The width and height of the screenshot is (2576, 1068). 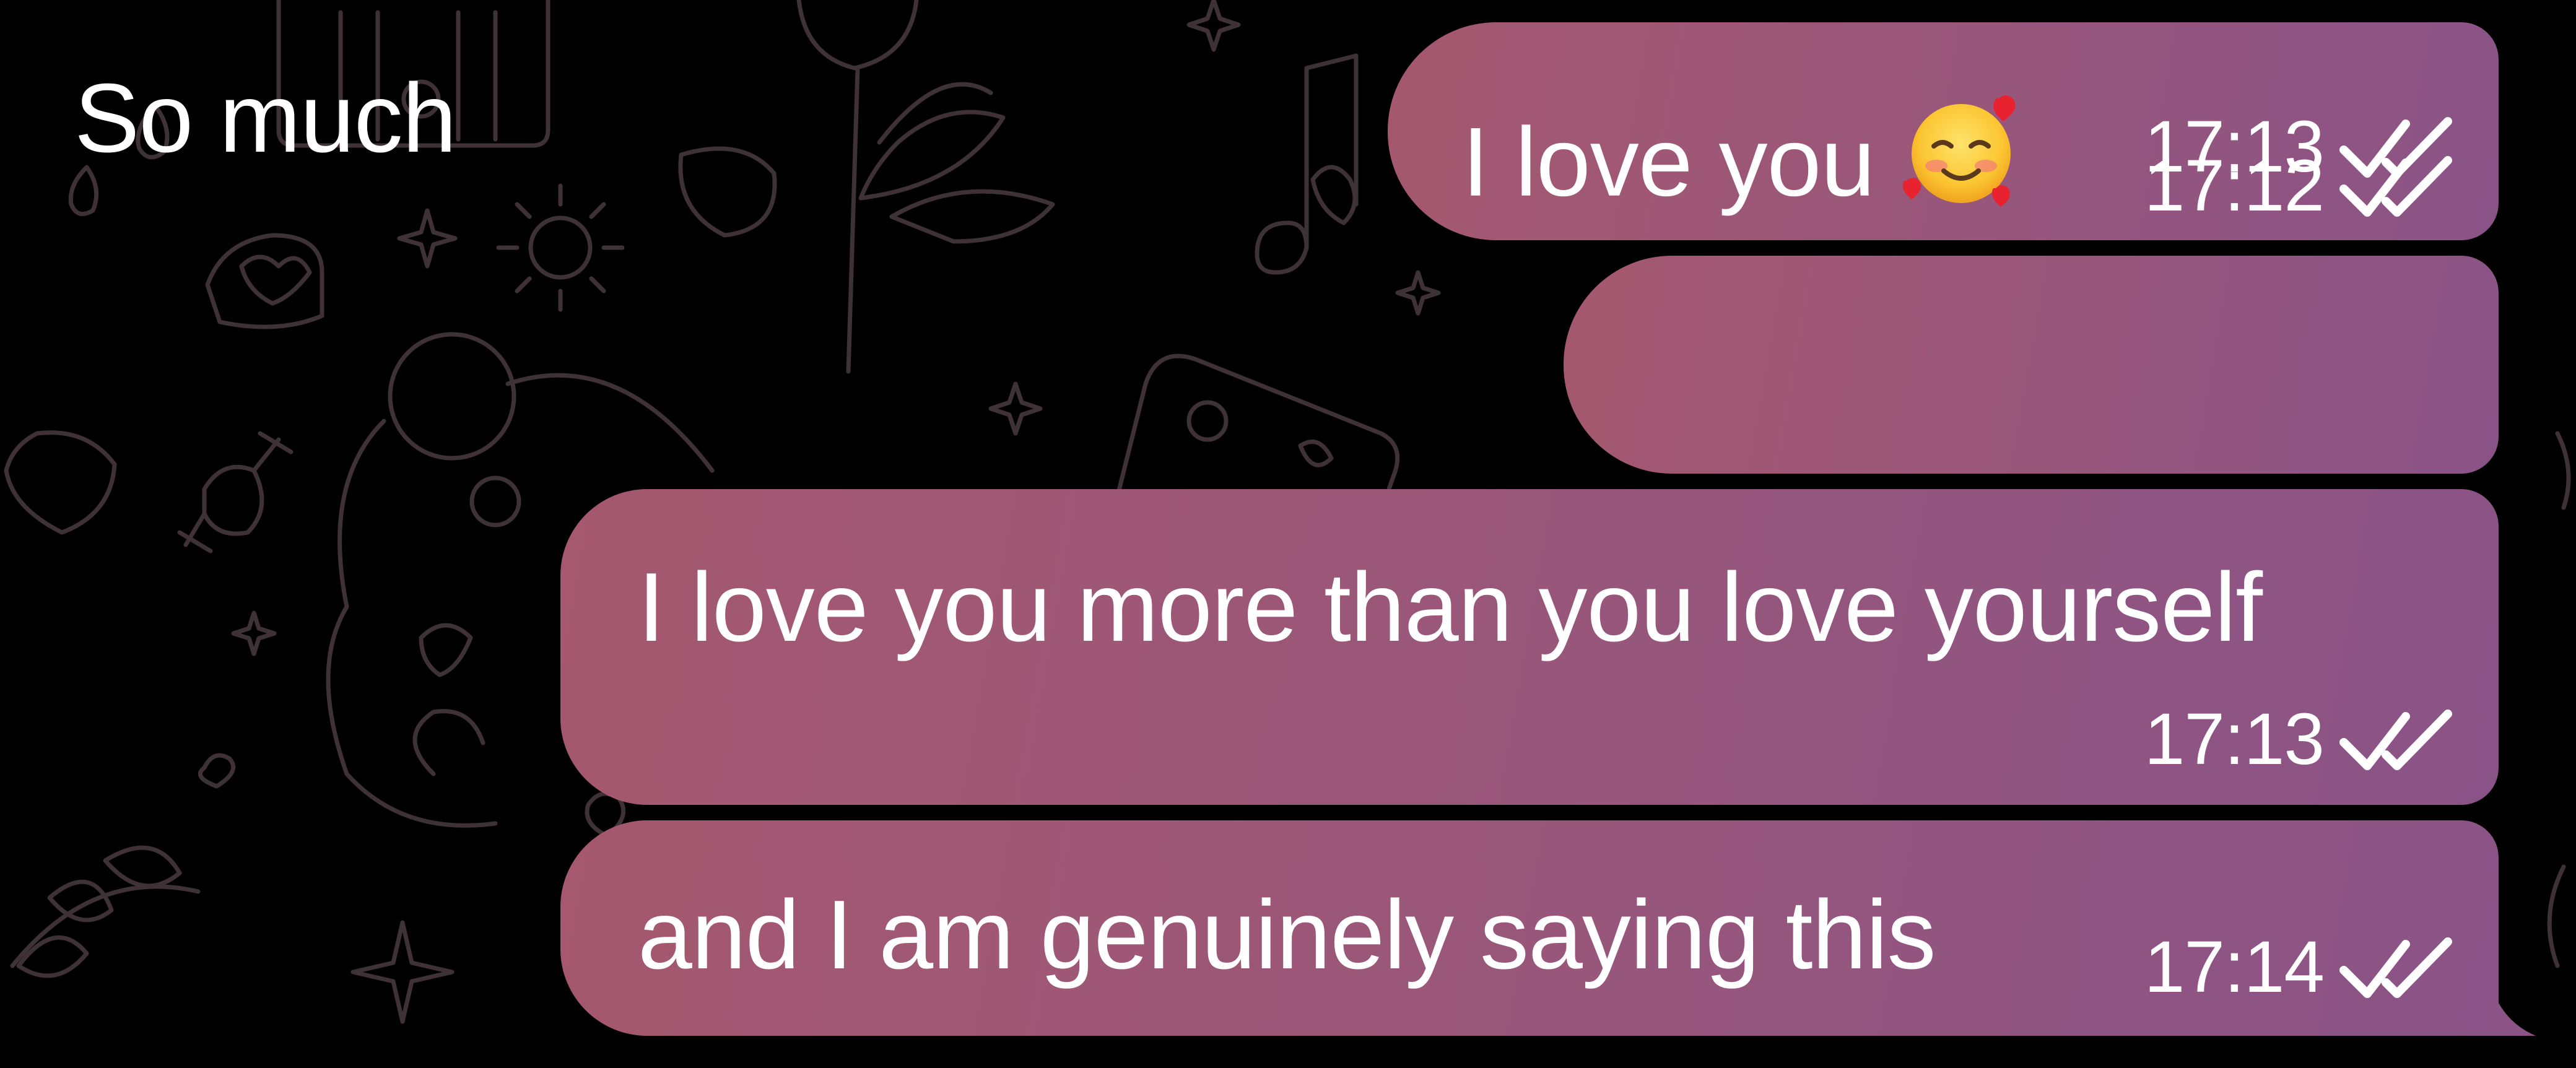 What do you see at coordinates (1959, 151) in the screenshot?
I see `smiling-face-with-hearts-icon` at bounding box center [1959, 151].